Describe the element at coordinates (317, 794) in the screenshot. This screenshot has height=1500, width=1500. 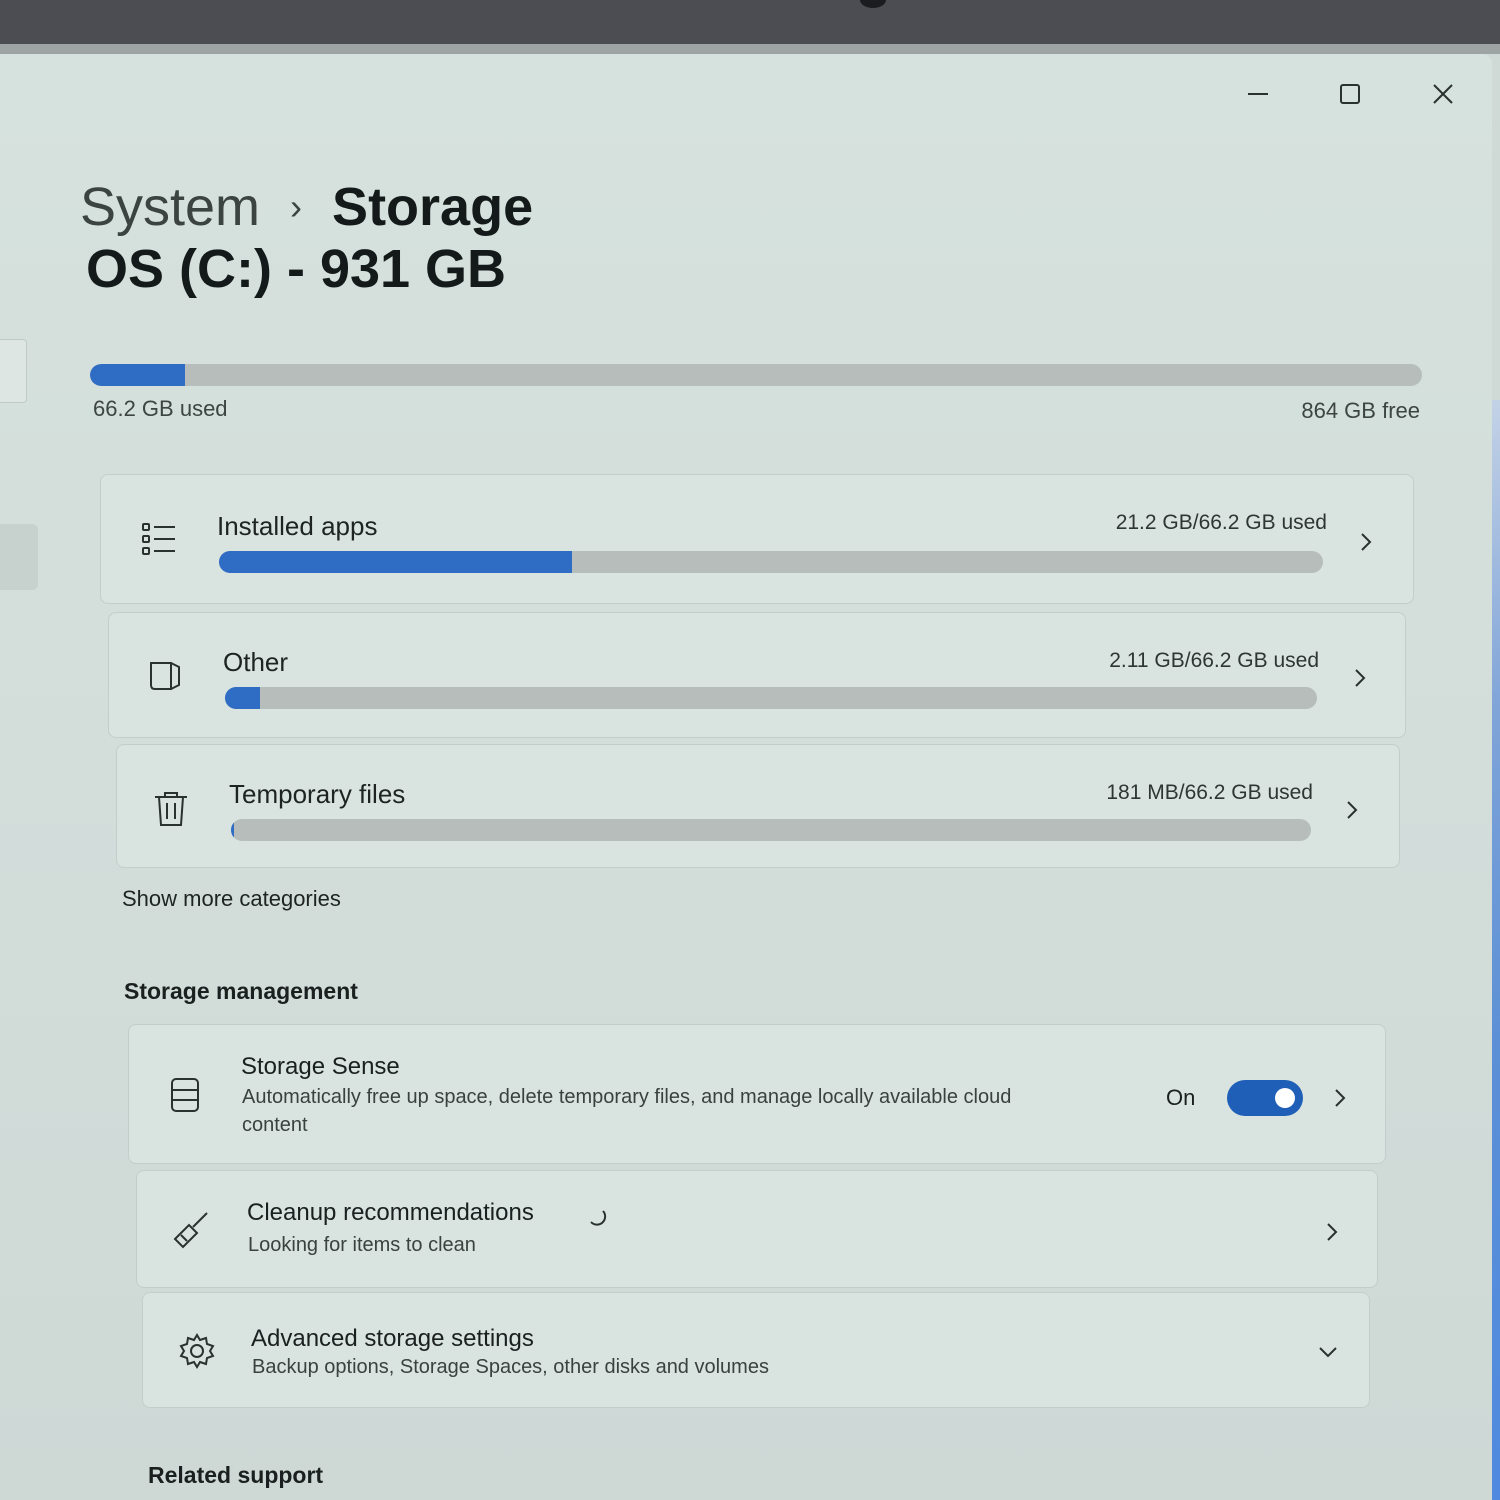
I see `category-label: Temporary files` at that location.